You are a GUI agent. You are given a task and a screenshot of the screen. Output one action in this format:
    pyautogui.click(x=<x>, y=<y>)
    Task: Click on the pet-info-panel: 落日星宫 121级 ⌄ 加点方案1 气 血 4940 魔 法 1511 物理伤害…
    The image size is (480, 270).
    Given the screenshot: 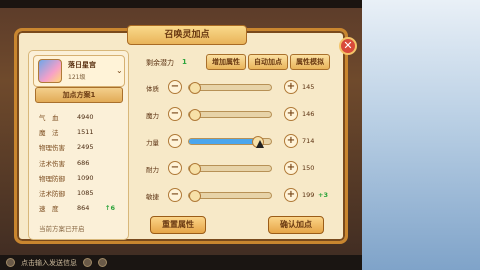 What is the action you would take?
    pyautogui.click(x=78, y=145)
    